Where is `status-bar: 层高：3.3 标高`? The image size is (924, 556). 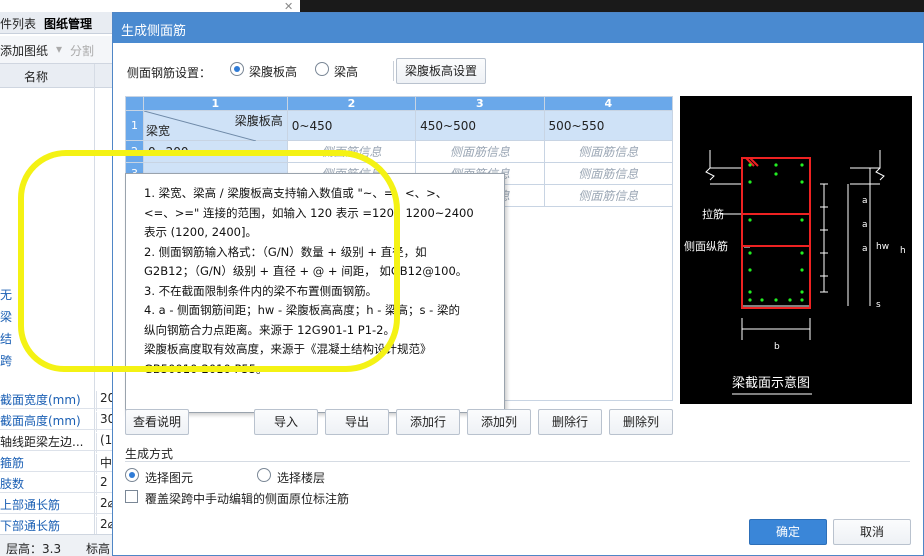 status-bar: 层高：3.3 标高 is located at coordinates (56, 545).